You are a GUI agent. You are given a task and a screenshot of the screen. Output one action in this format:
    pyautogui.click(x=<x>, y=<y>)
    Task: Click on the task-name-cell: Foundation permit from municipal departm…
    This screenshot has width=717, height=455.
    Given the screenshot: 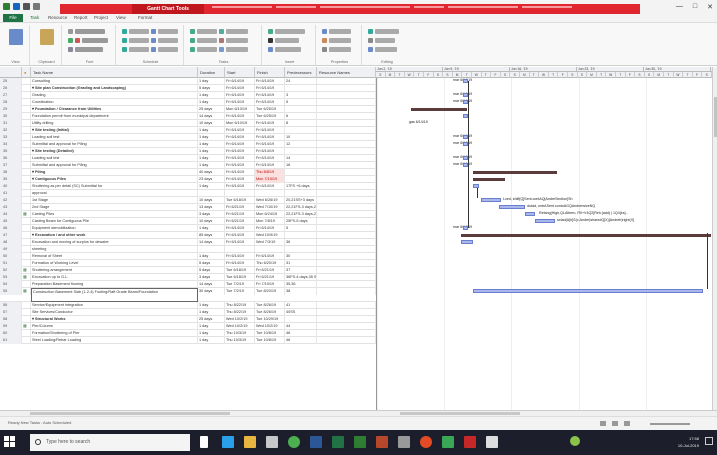 What is the action you would take?
    pyautogui.click(x=114, y=116)
    